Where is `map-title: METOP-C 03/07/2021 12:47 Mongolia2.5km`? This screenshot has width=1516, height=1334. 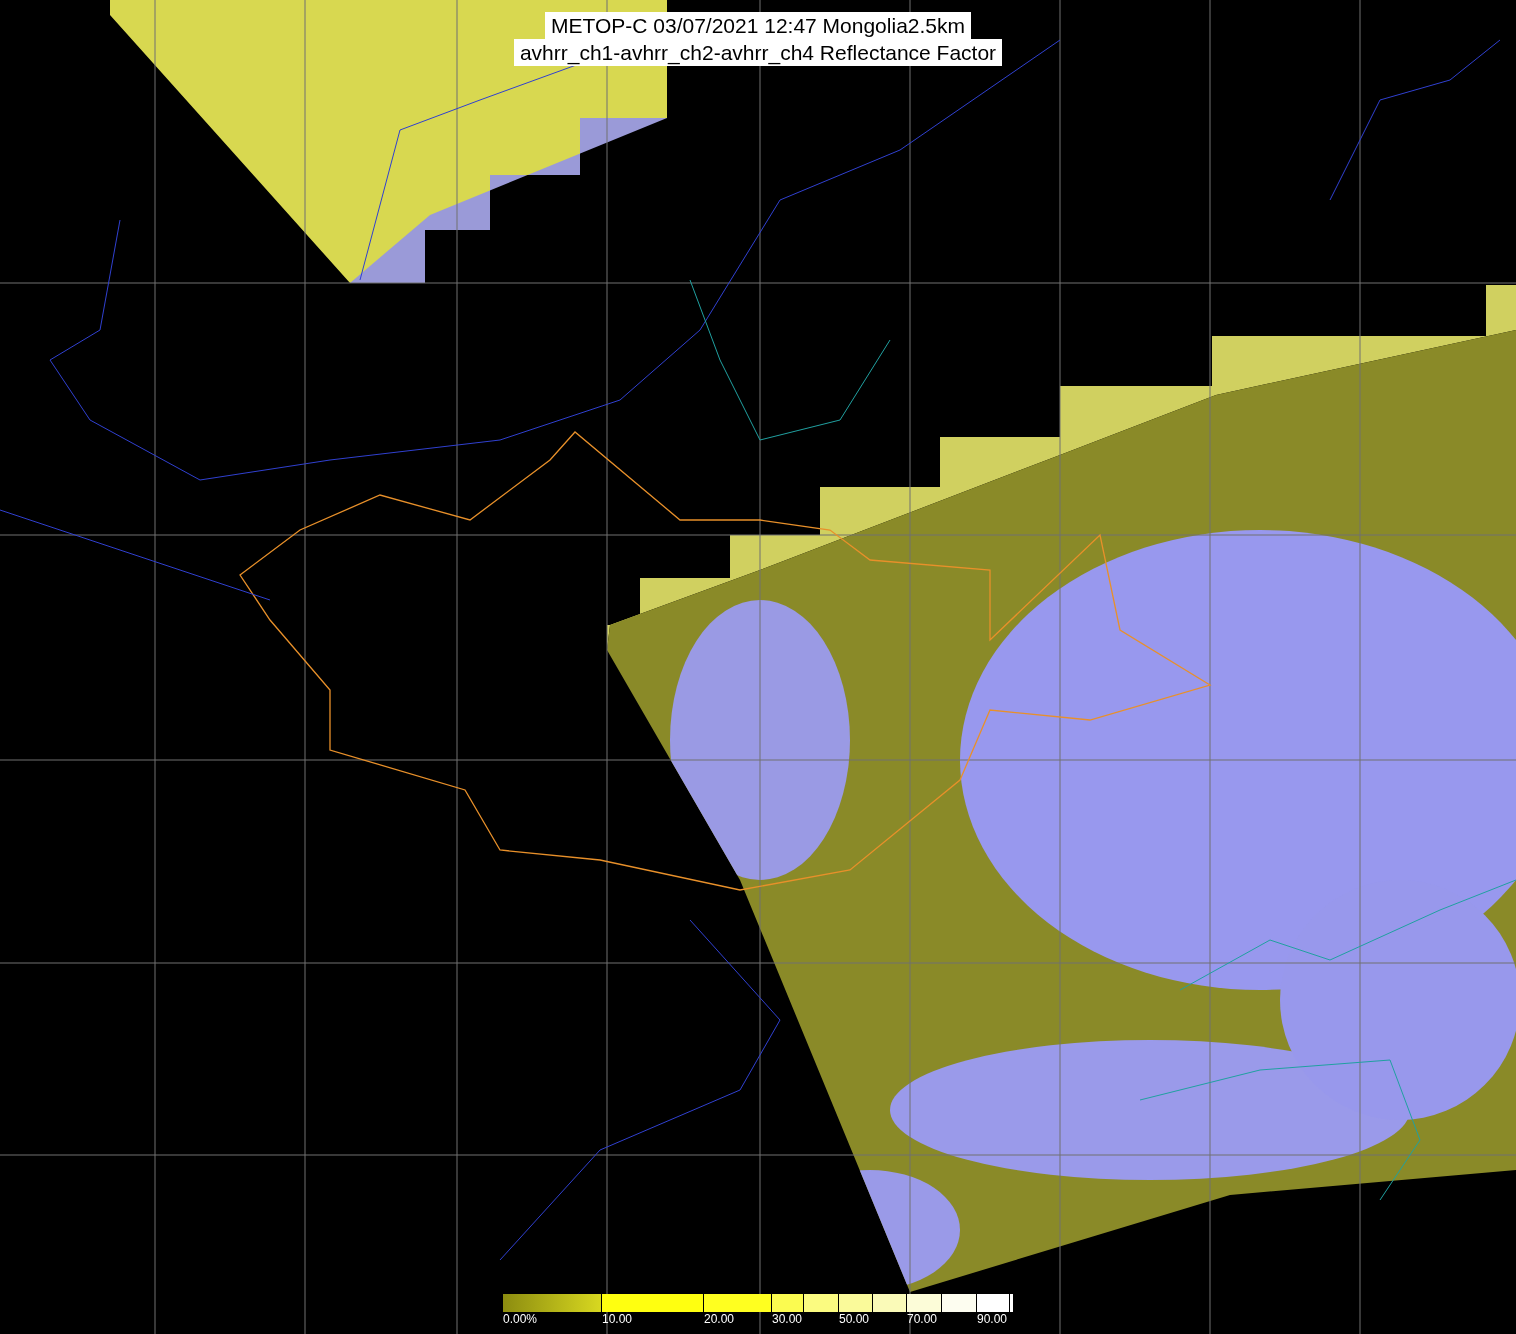 map-title: METOP-C 03/07/2021 12:47 Mongolia2.5km is located at coordinates (758, 25).